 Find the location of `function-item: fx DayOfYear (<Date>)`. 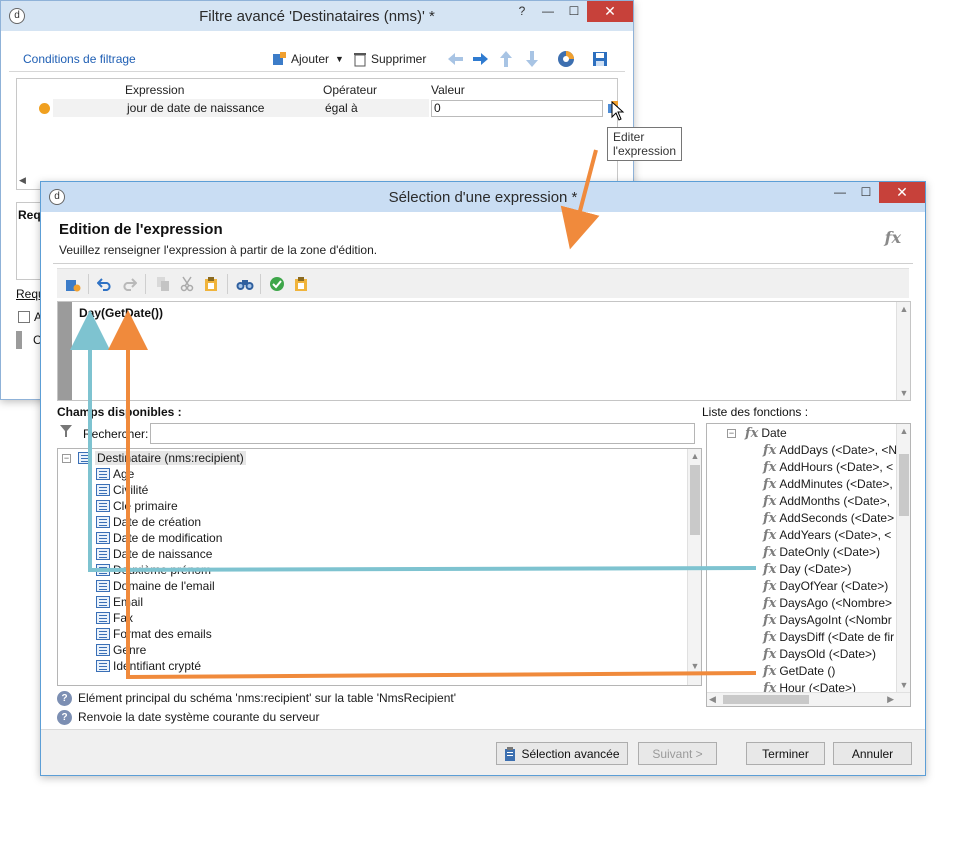

function-item: fx DayOfYear (<Date>) is located at coordinates (825, 586).